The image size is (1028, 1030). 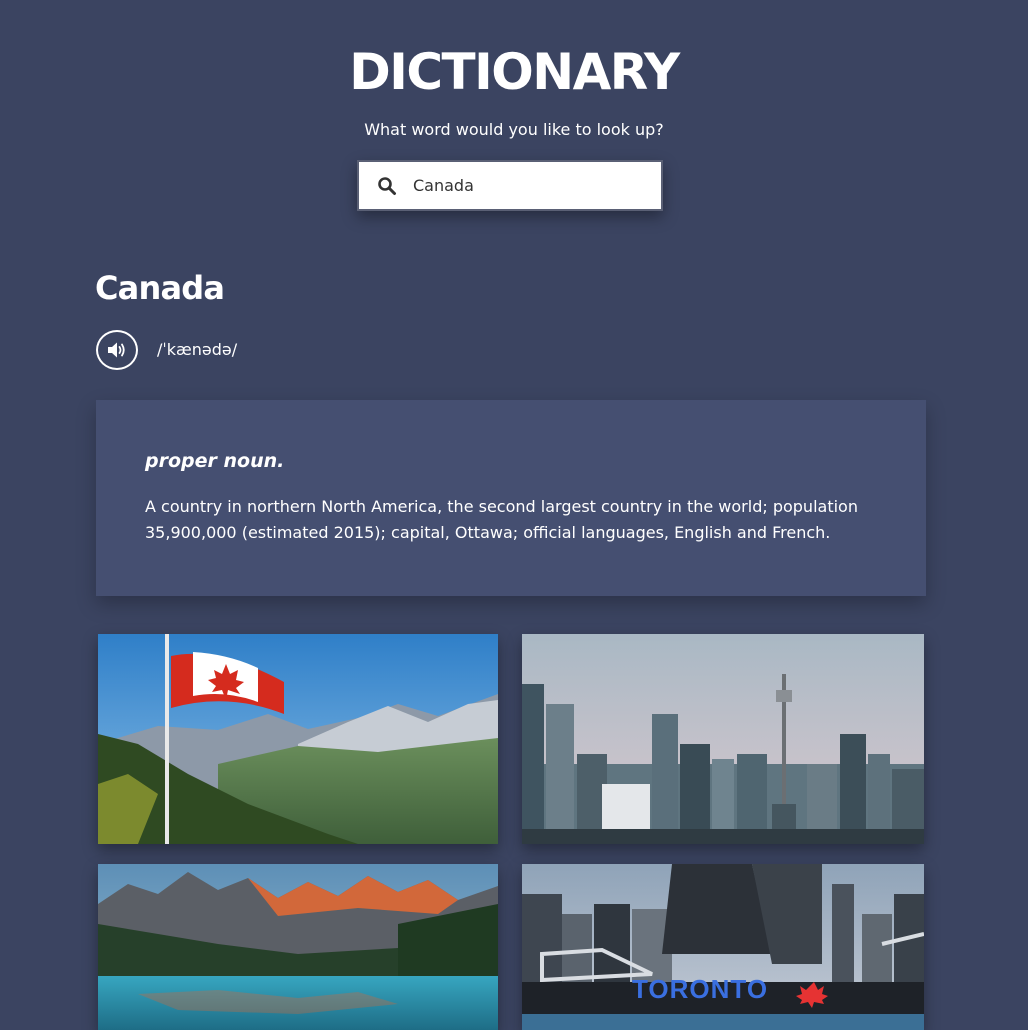 I want to click on search-icon, so click(x=387, y=185).